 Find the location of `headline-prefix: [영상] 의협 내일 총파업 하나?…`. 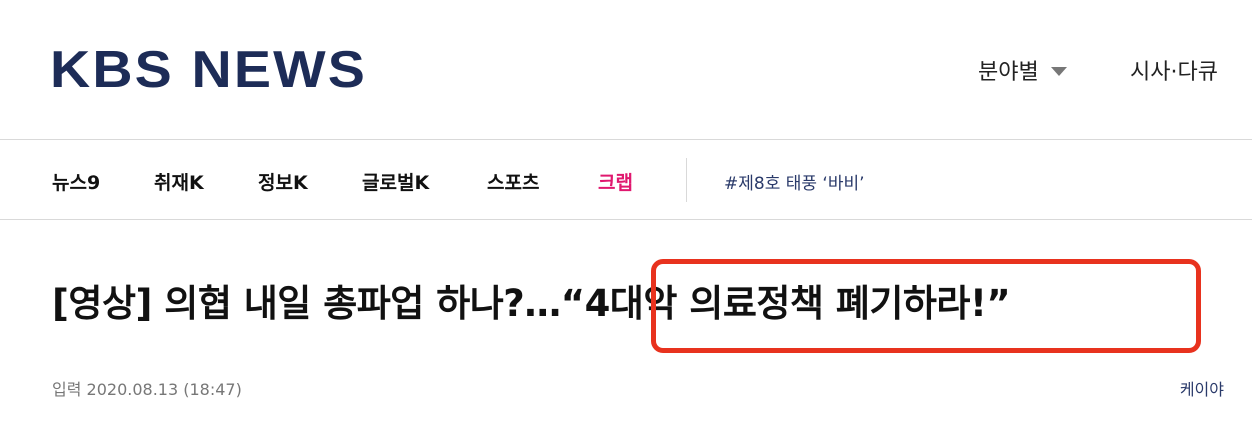

headline-prefix: [영상] 의협 내일 총파업 하나?… is located at coordinates (306, 303).